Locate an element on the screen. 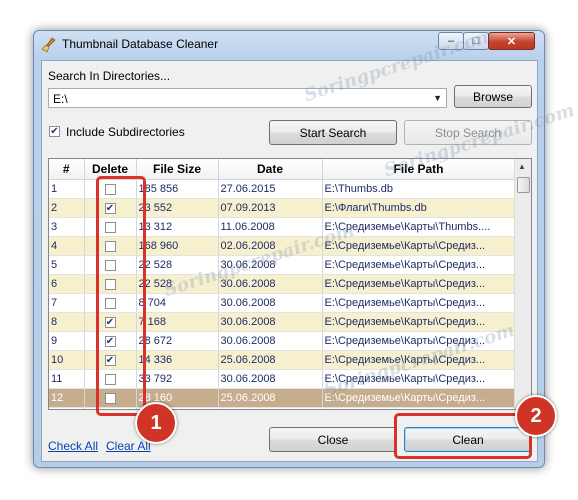 The width and height of the screenshot is (578, 500). file-size-cell: 14 336 is located at coordinates (177, 360).